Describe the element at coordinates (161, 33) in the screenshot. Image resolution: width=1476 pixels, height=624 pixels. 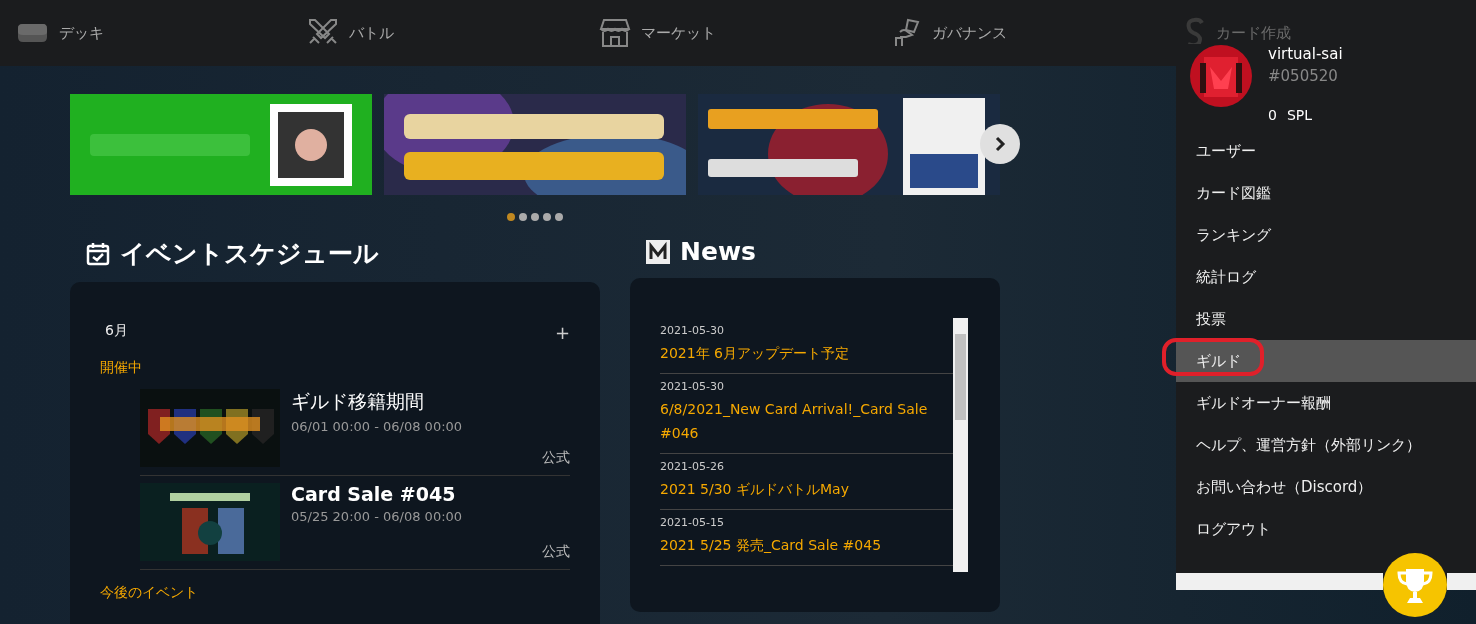
I see `nav-item: デッキ` at that location.